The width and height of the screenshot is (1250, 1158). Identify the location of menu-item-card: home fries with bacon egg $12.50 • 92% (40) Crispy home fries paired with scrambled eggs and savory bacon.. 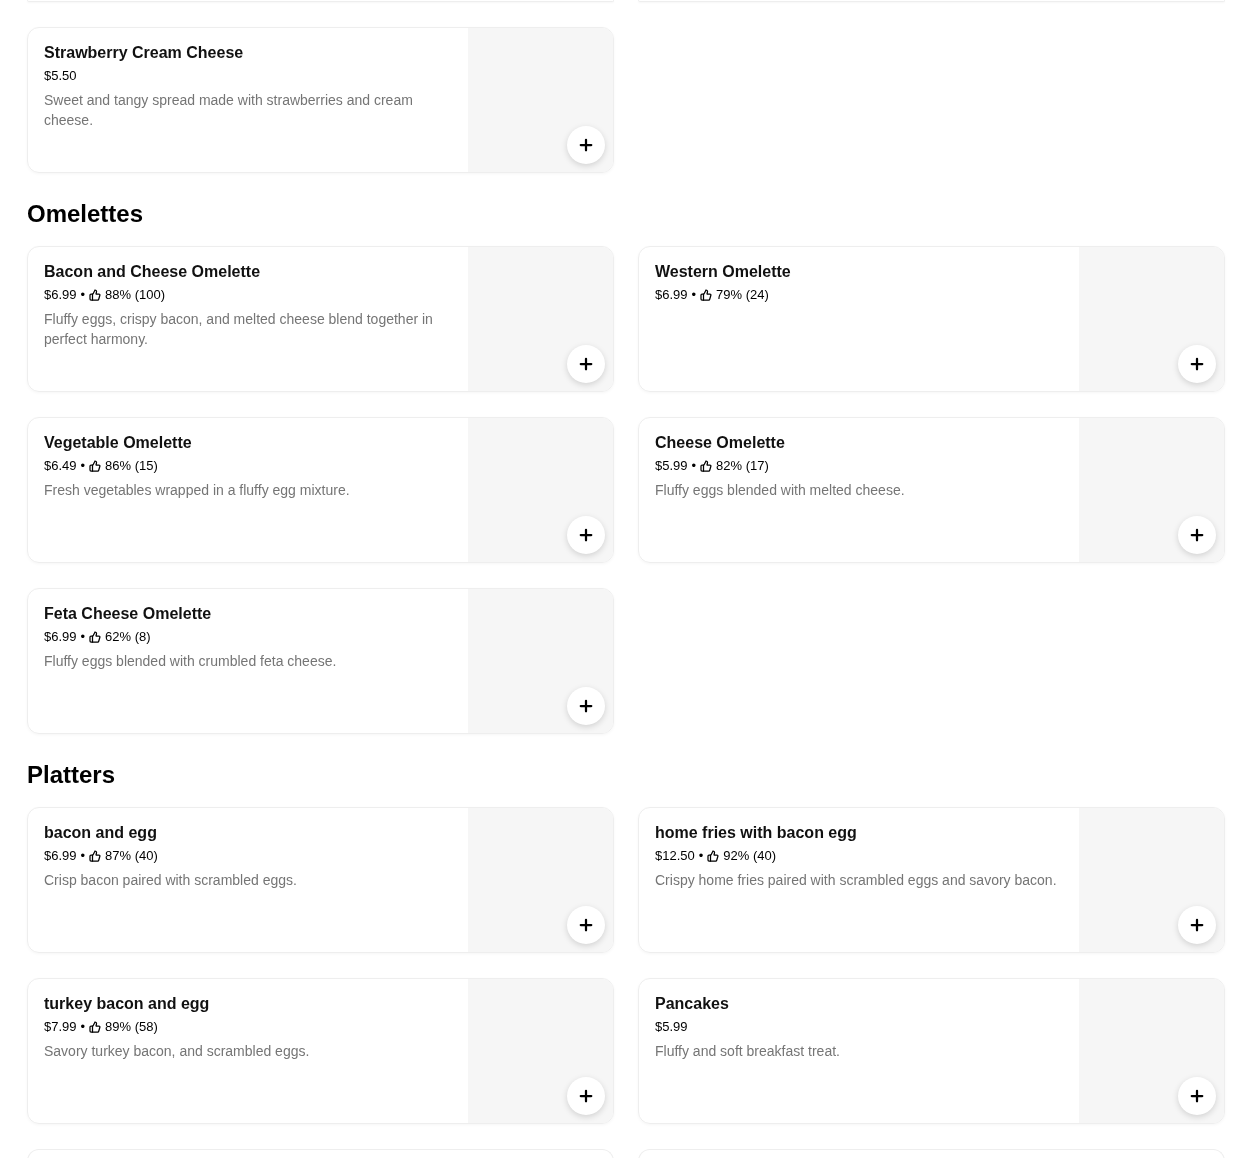
(931, 880).